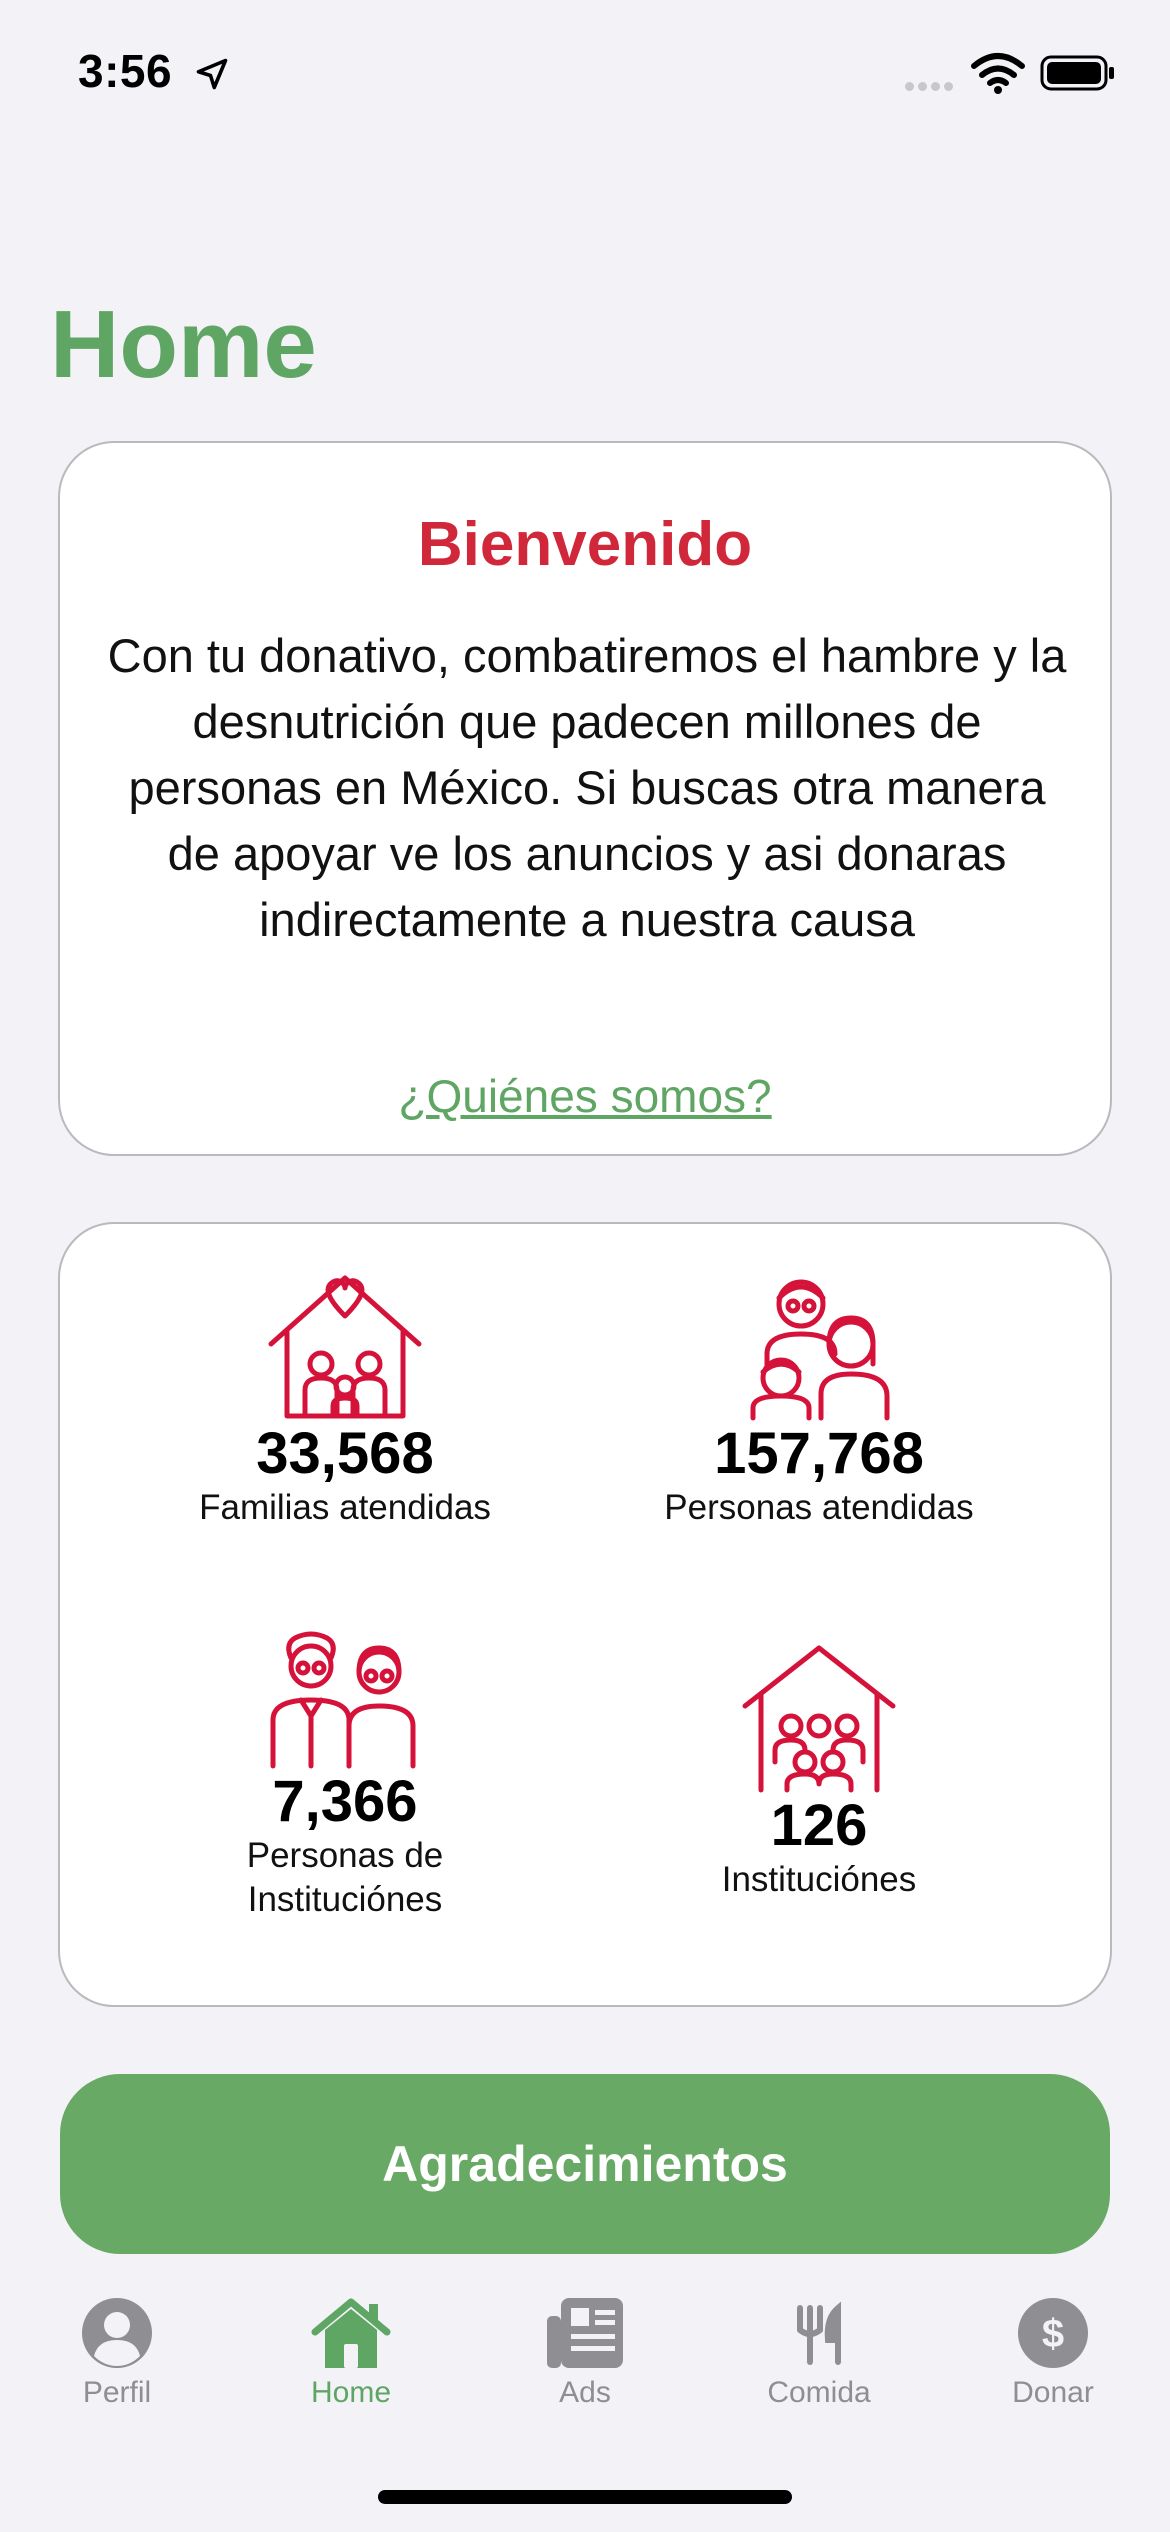  What do you see at coordinates (125, 71) in the screenshot?
I see `status-time: 3:56` at bounding box center [125, 71].